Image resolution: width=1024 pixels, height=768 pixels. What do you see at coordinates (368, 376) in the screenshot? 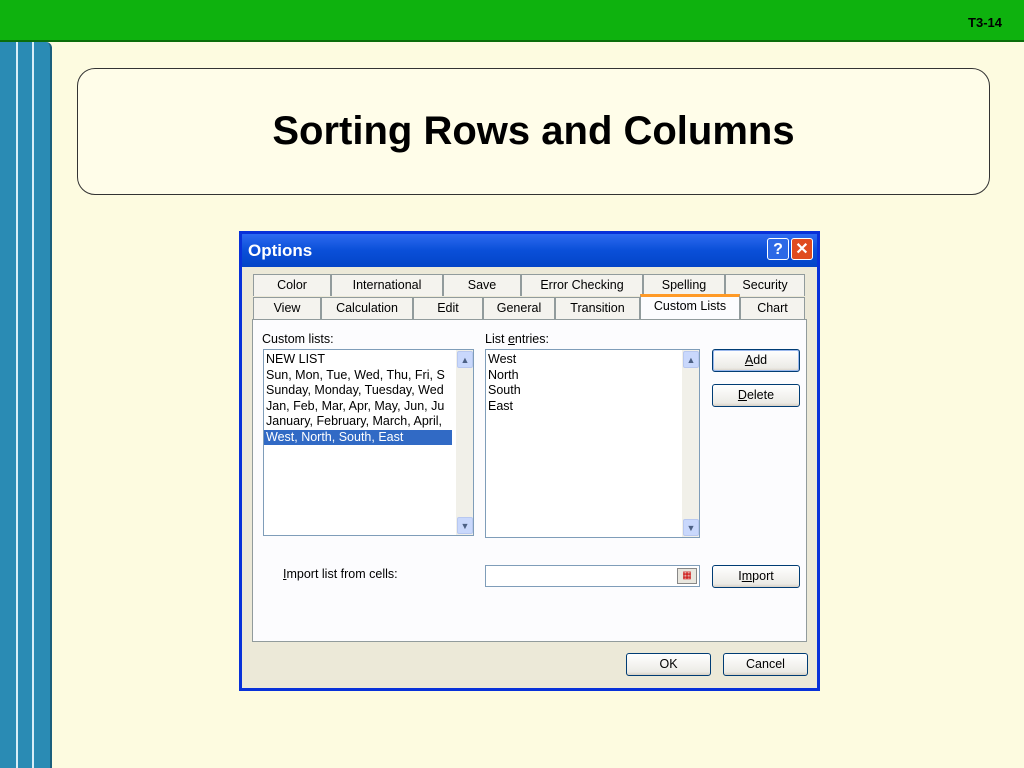
I see `list-item: Sun, Mon, Tue, Wed, Thu, Fri, S` at bounding box center [368, 376].